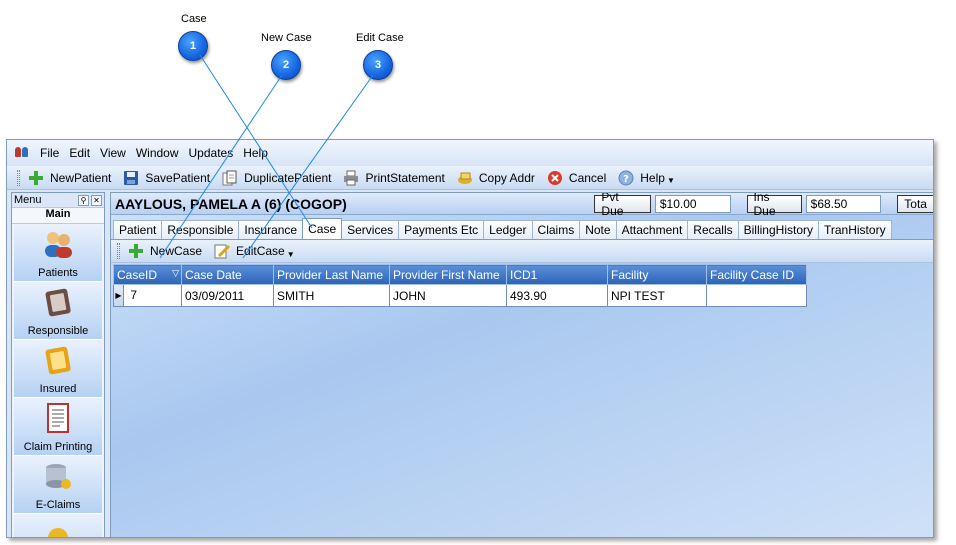  Describe the element at coordinates (557, 274) in the screenshot. I see `column-header-icd1: ICD1` at that location.